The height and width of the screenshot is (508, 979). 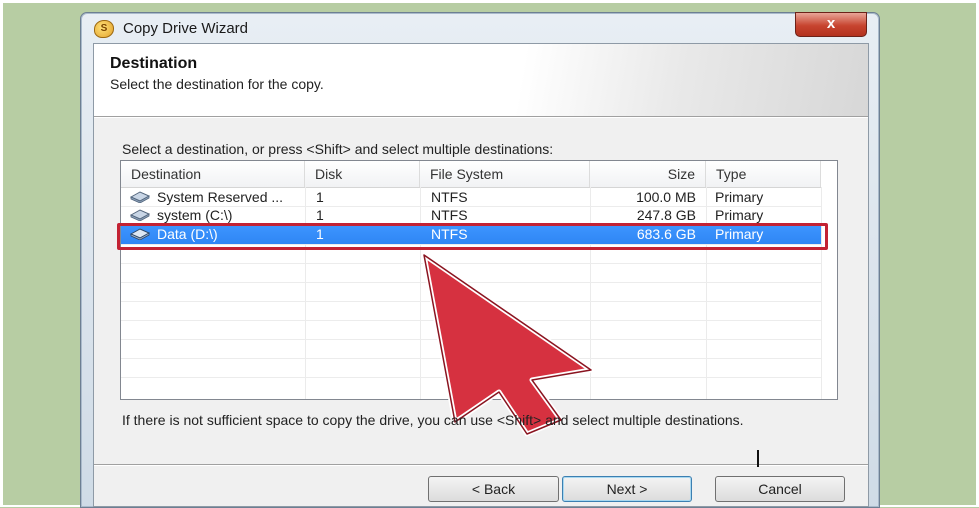 What do you see at coordinates (362, 174) in the screenshot?
I see `column-header-disk: Disk` at bounding box center [362, 174].